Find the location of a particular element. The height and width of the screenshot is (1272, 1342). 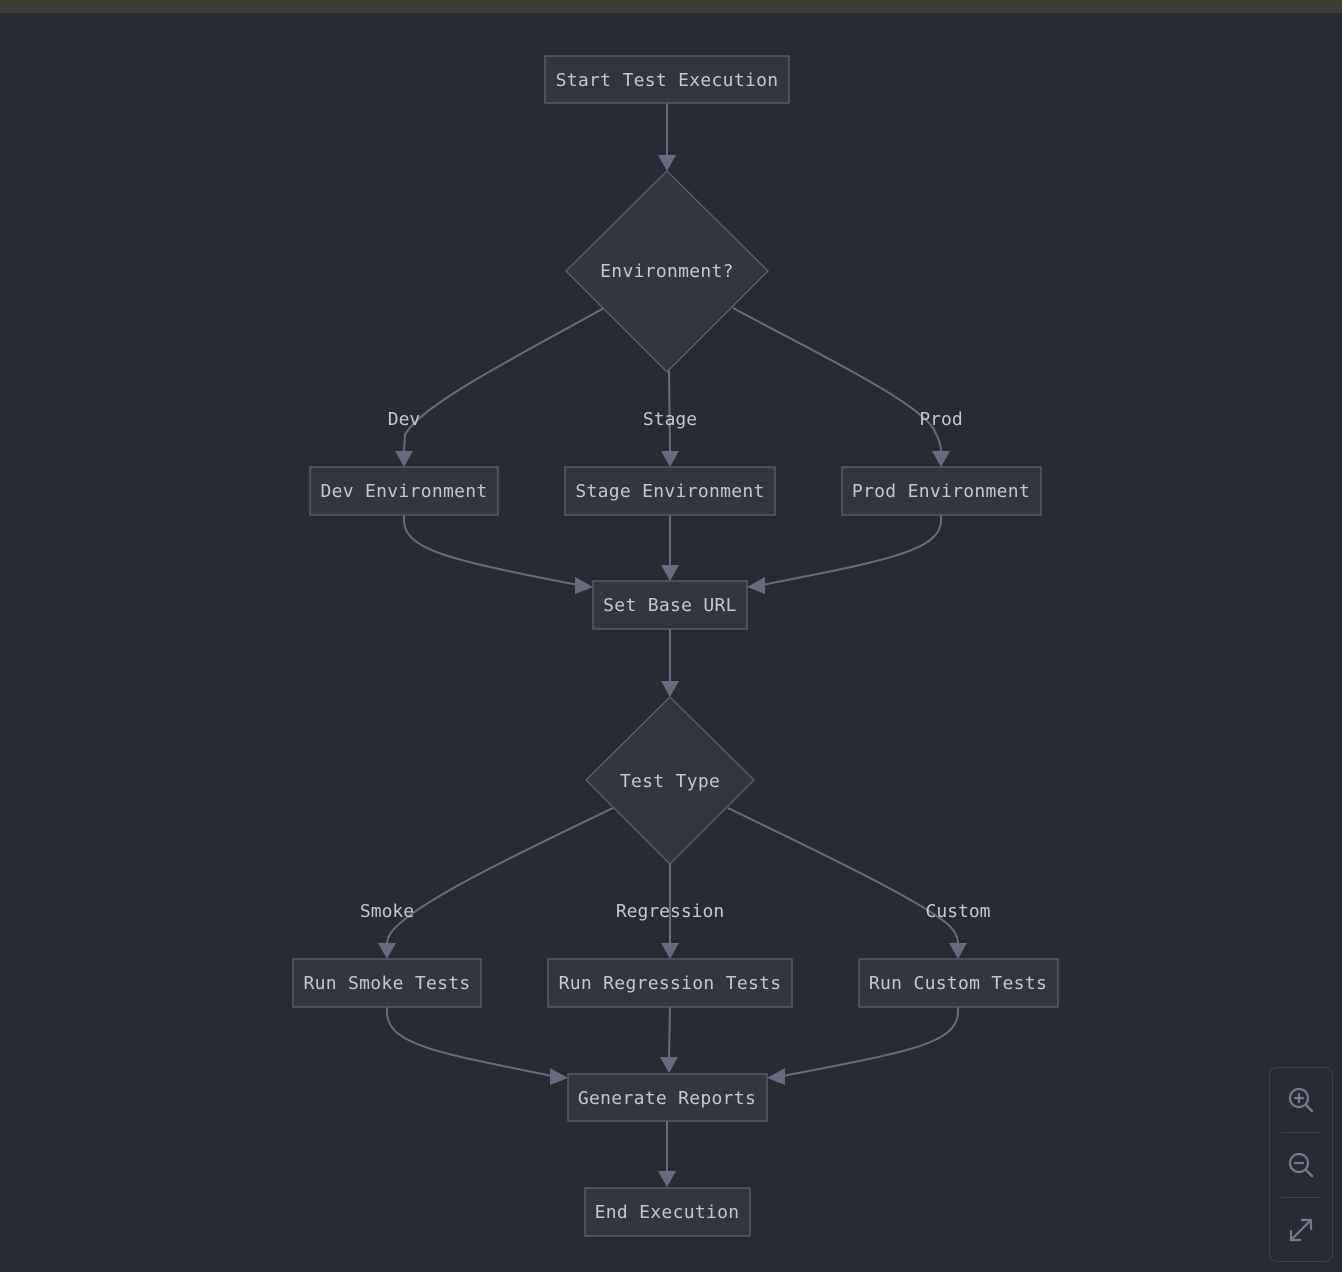

node-generate-reports: Generate Reports is located at coordinates (667, 1097).